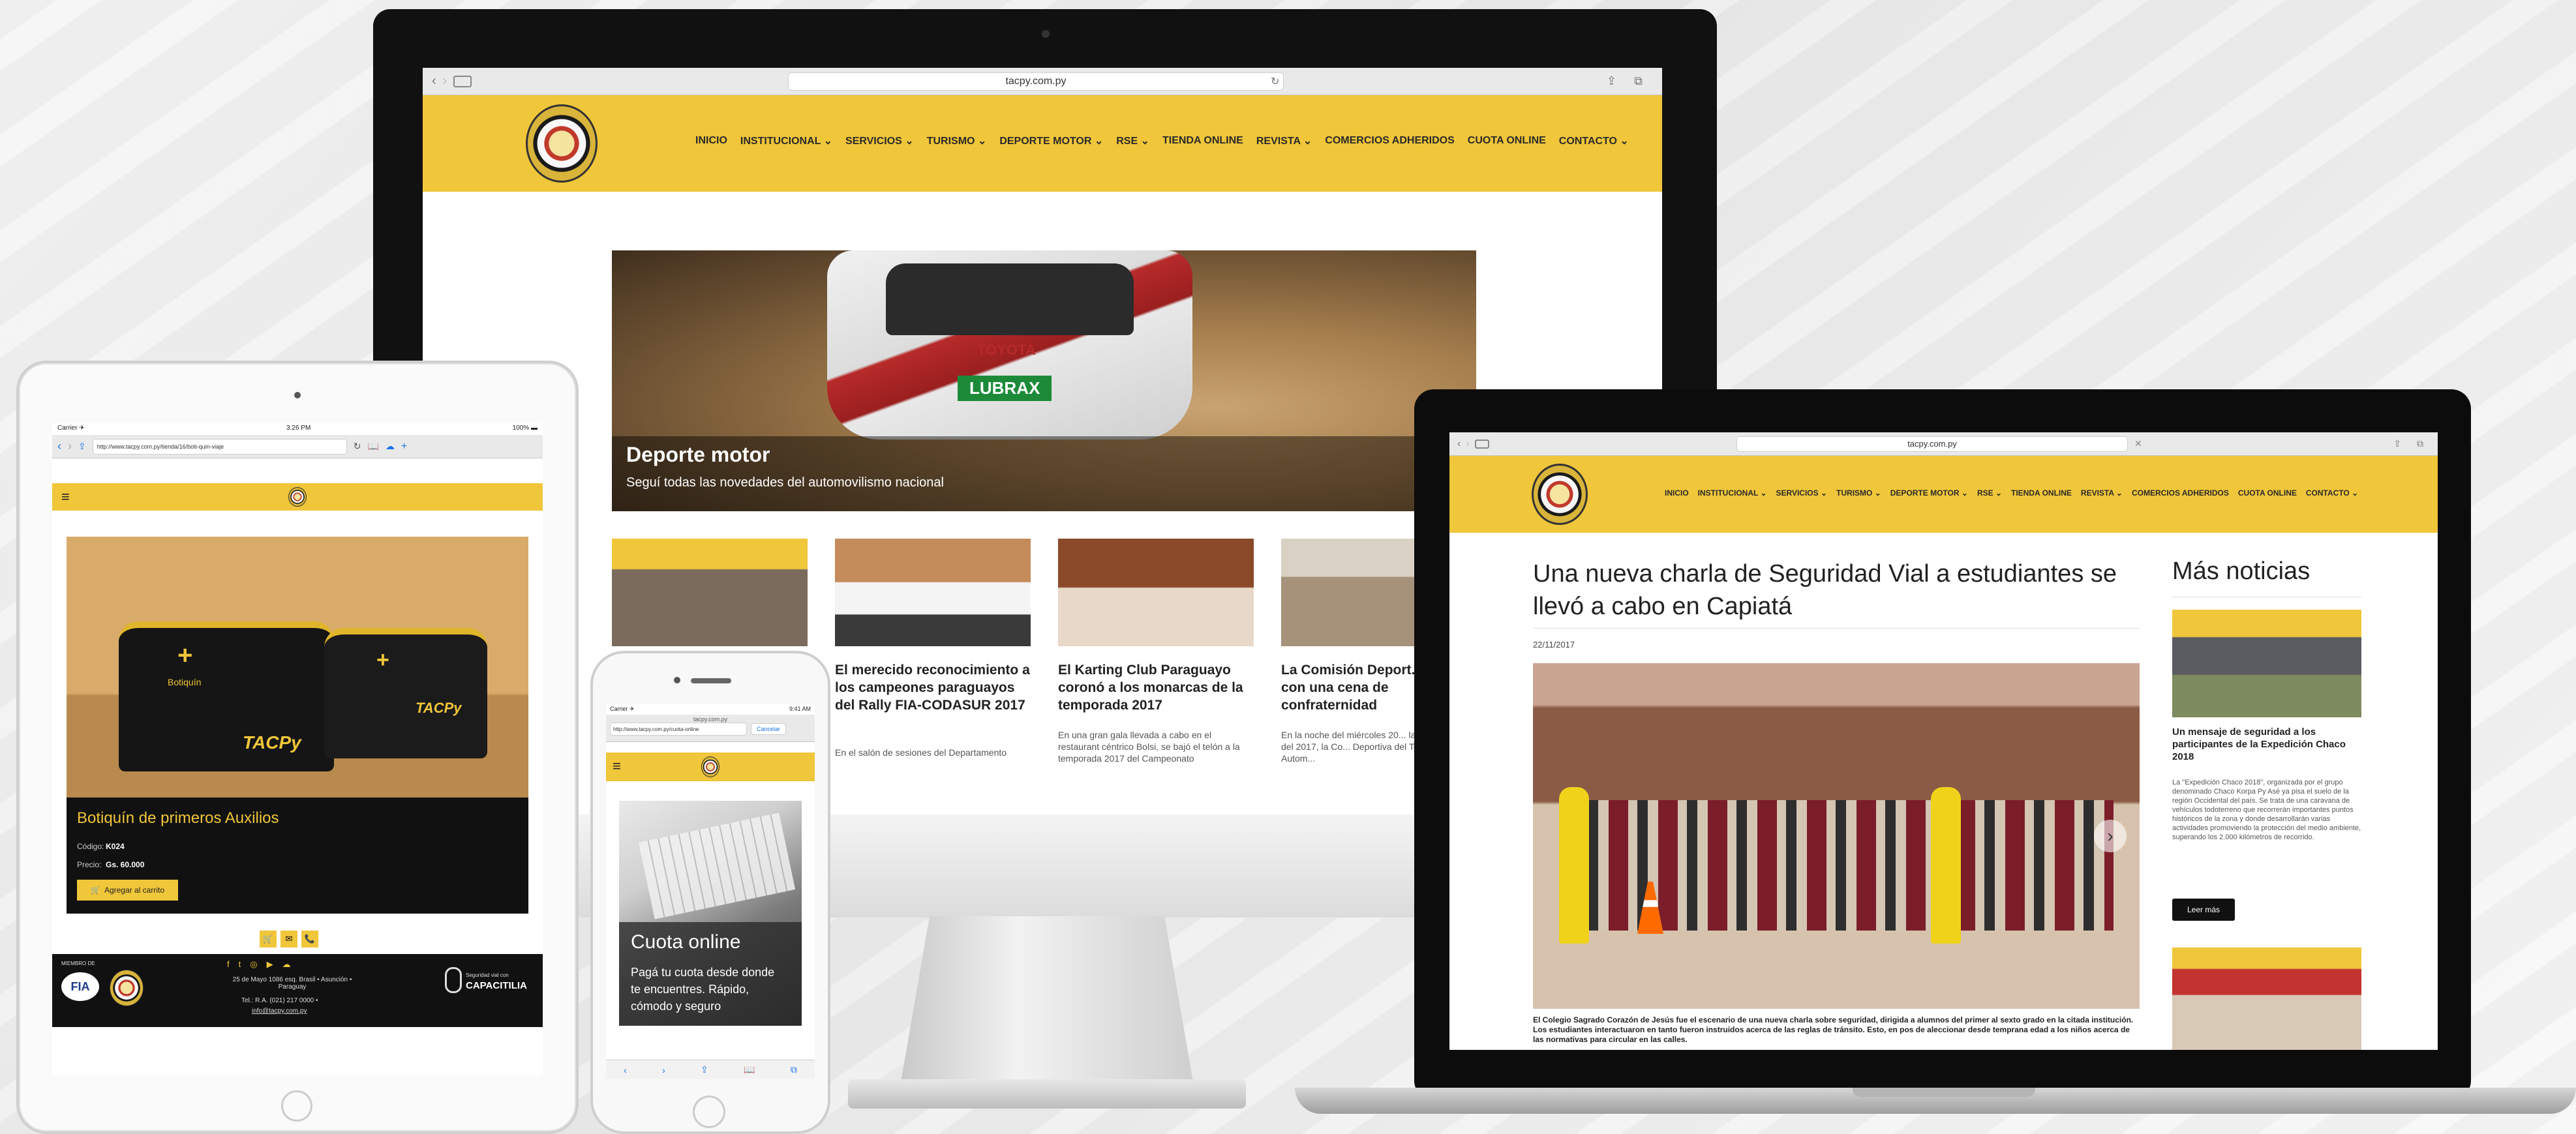  Describe the element at coordinates (78, 963) in the screenshot. I see `footer-member-label: MIEMBRO DE` at that location.